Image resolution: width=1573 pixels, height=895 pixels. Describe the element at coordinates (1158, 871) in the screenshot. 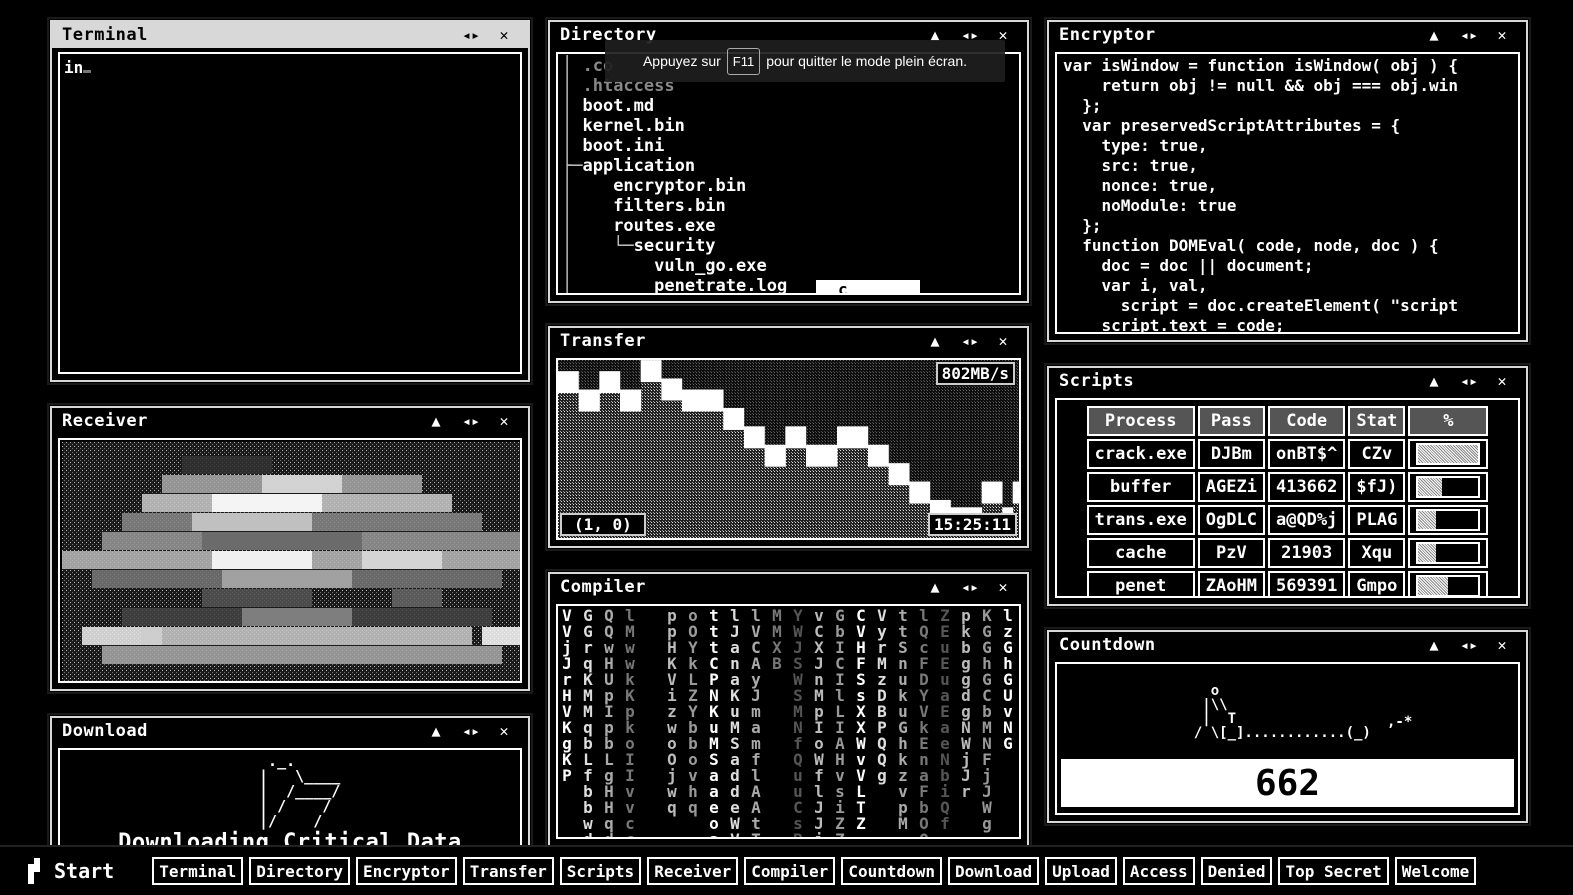

I see `taskbar-item-access: Access` at that location.